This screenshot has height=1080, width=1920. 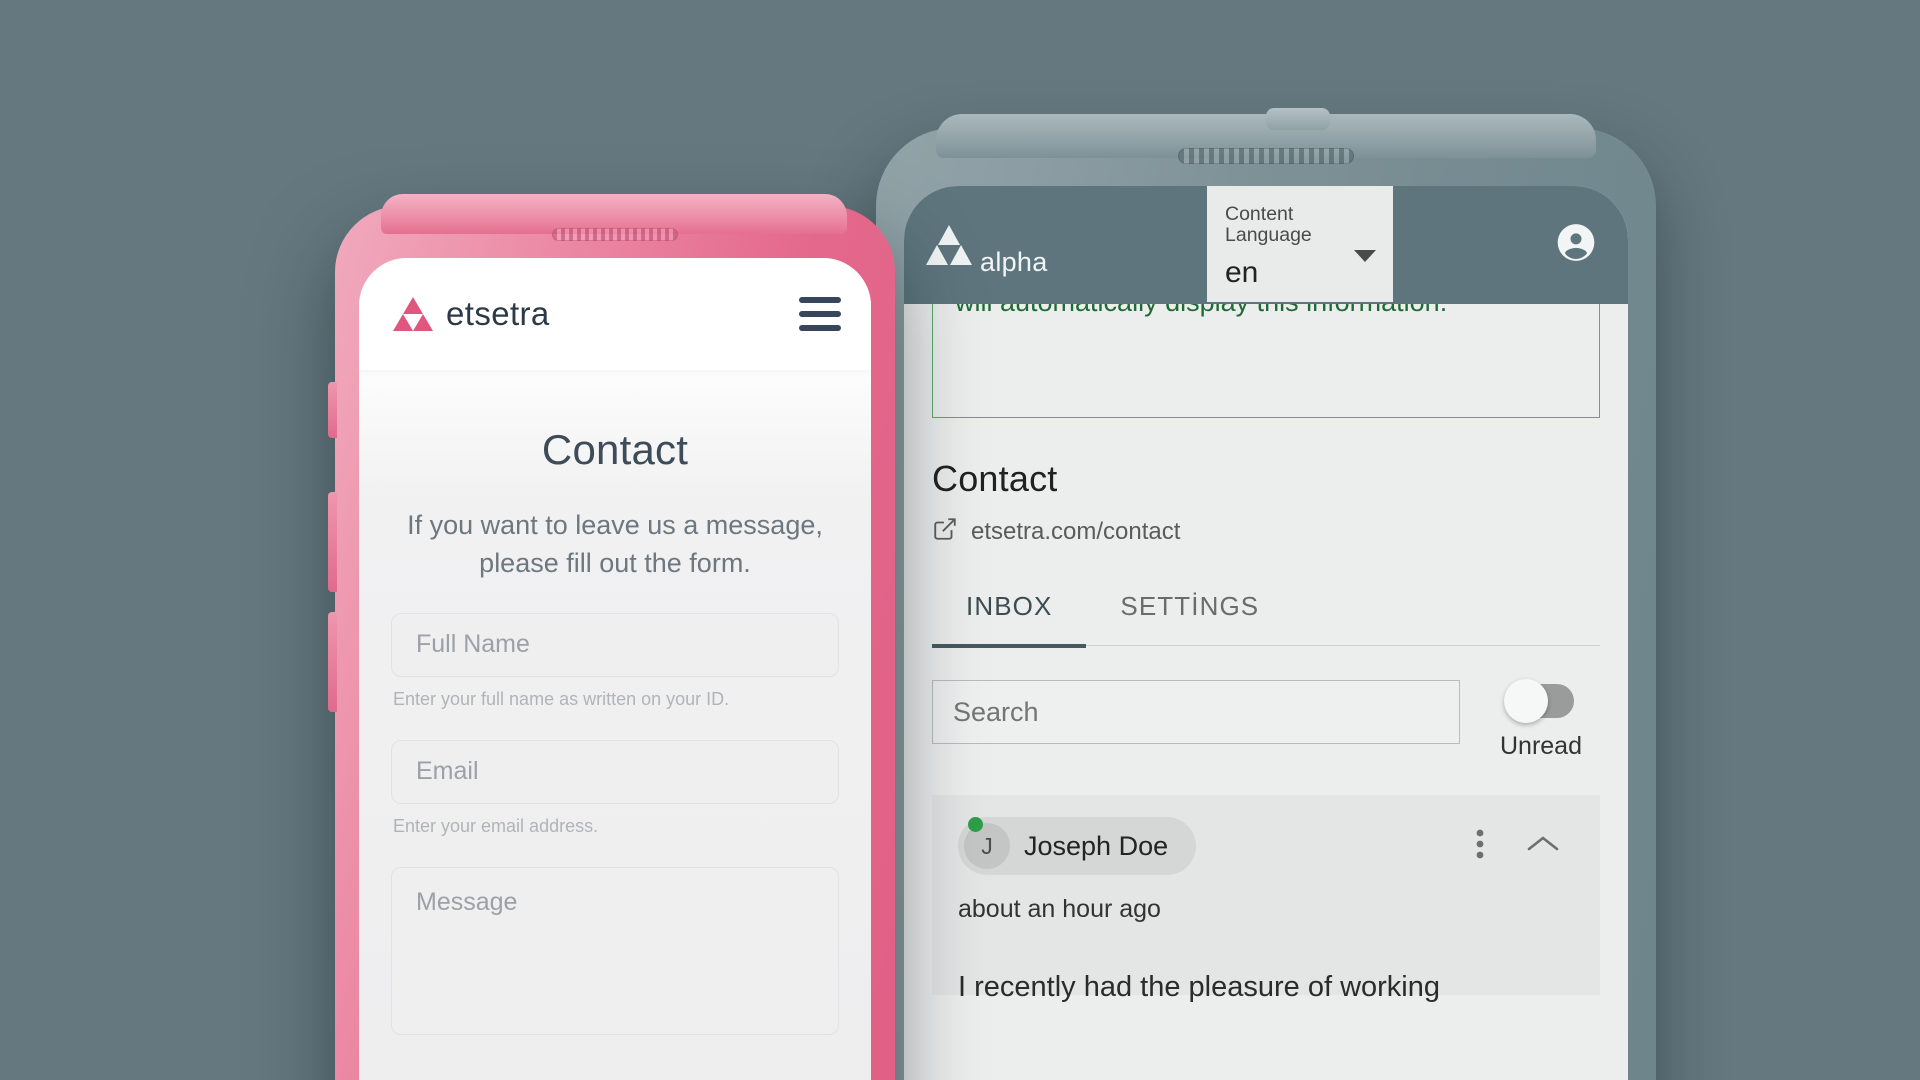 I want to click on pink-phone-volume-up-button, so click(x=332, y=542).